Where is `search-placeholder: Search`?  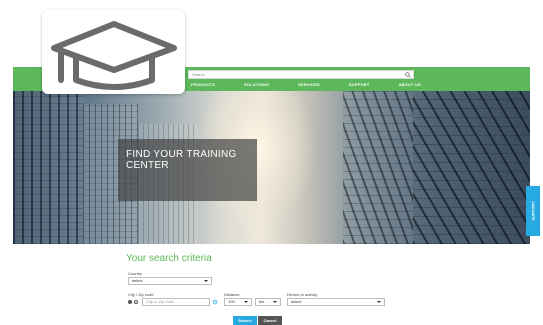
search-placeholder: Search is located at coordinates (198, 74).